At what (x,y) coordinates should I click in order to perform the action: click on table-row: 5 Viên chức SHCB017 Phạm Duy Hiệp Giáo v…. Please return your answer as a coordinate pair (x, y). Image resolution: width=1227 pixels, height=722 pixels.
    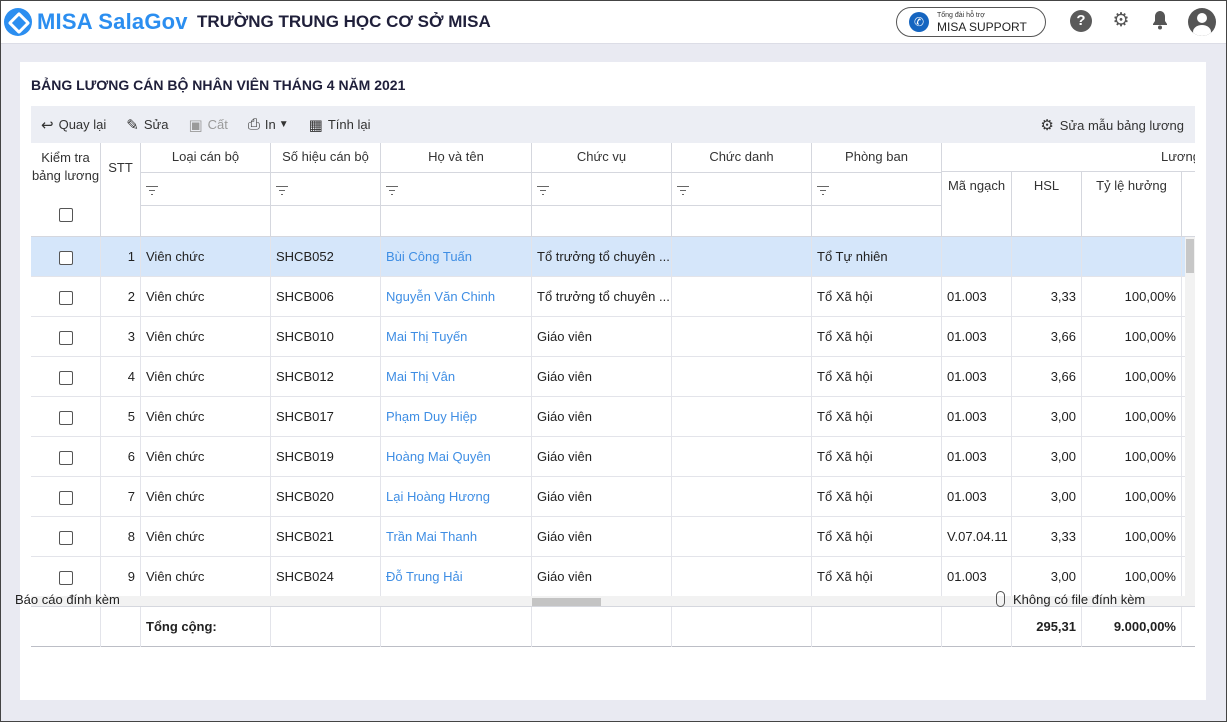
    Looking at the image, I should click on (608, 417).